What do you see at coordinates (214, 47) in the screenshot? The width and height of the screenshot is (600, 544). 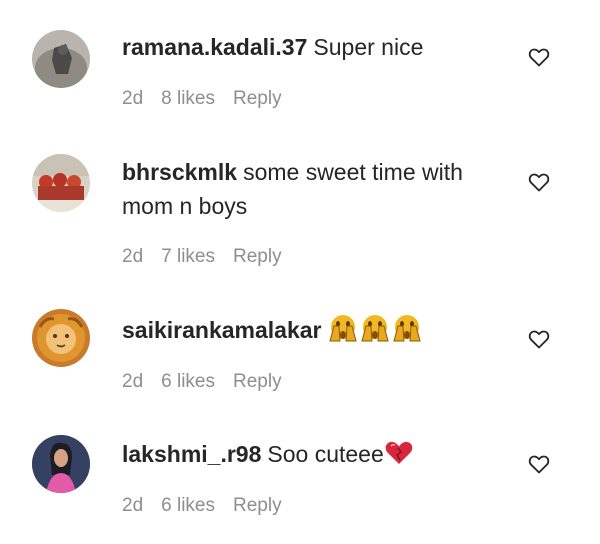 I see `comment-username: ramana.kadali.37` at bounding box center [214, 47].